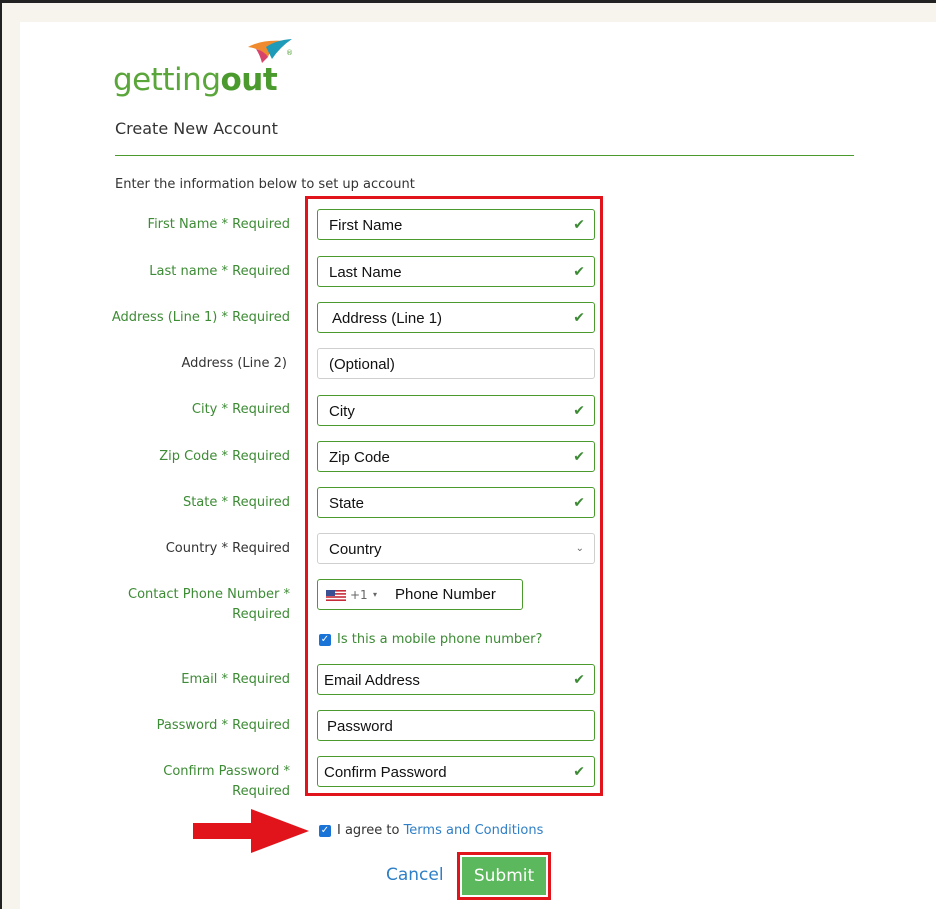 The width and height of the screenshot is (936, 909). What do you see at coordinates (240, 409) in the screenshot?
I see `city-label: City * Required` at bounding box center [240, 409].